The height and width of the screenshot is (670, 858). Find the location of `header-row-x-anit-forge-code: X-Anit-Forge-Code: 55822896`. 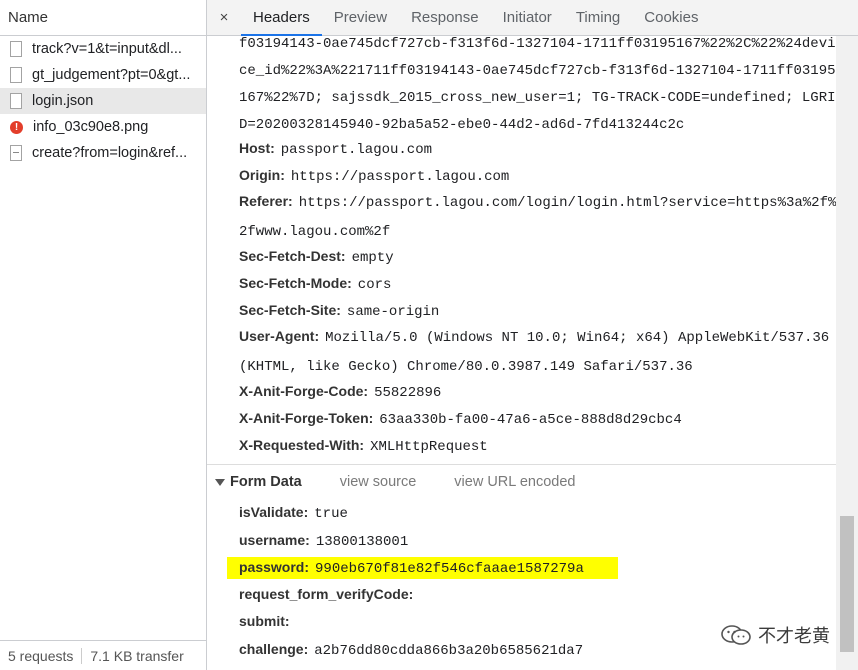

header-row-x-anit-forge-code: X-Anit-Forge-Code: 55822896 is located at coordinates (340, 392).